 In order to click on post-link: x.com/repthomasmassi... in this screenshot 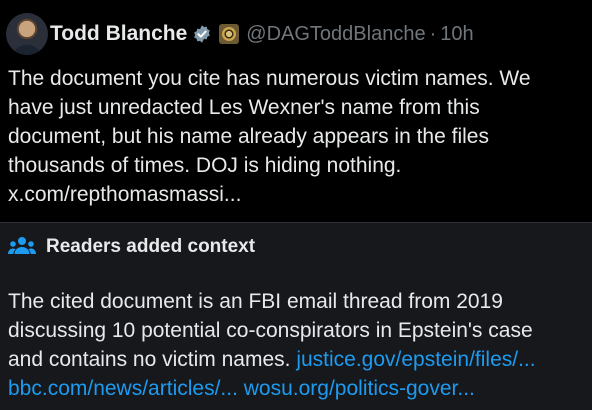, I will do `click(297, 194)`.